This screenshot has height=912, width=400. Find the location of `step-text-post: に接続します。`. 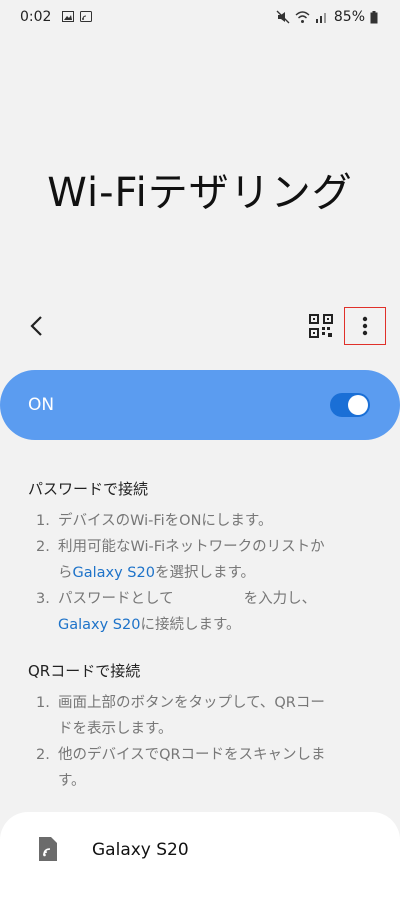

step-text-post: に接続します。 is located at coordinates (190, 625).